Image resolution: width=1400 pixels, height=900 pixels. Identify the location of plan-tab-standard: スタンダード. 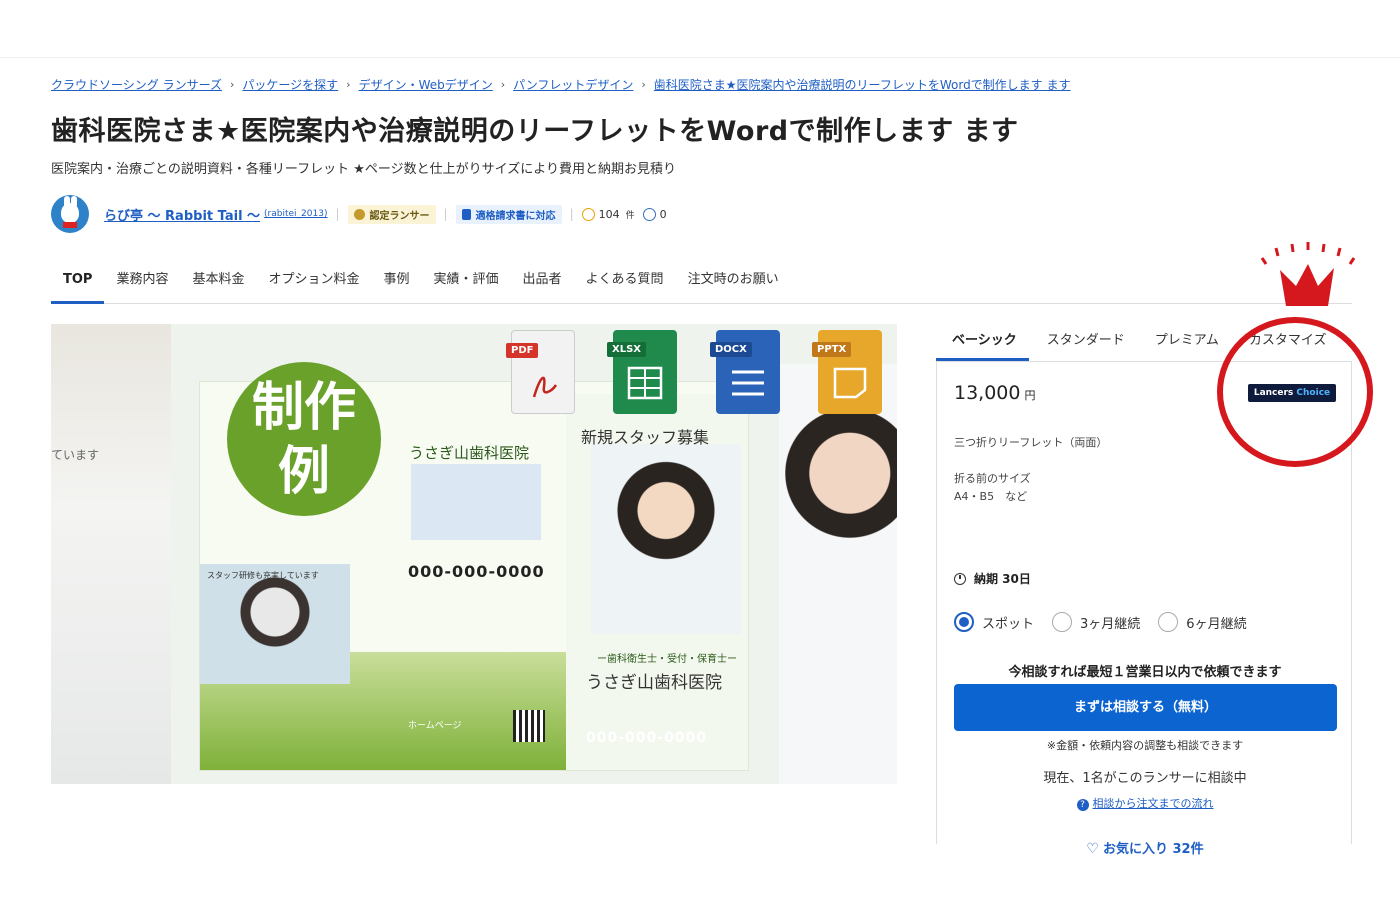
(1092, 341).